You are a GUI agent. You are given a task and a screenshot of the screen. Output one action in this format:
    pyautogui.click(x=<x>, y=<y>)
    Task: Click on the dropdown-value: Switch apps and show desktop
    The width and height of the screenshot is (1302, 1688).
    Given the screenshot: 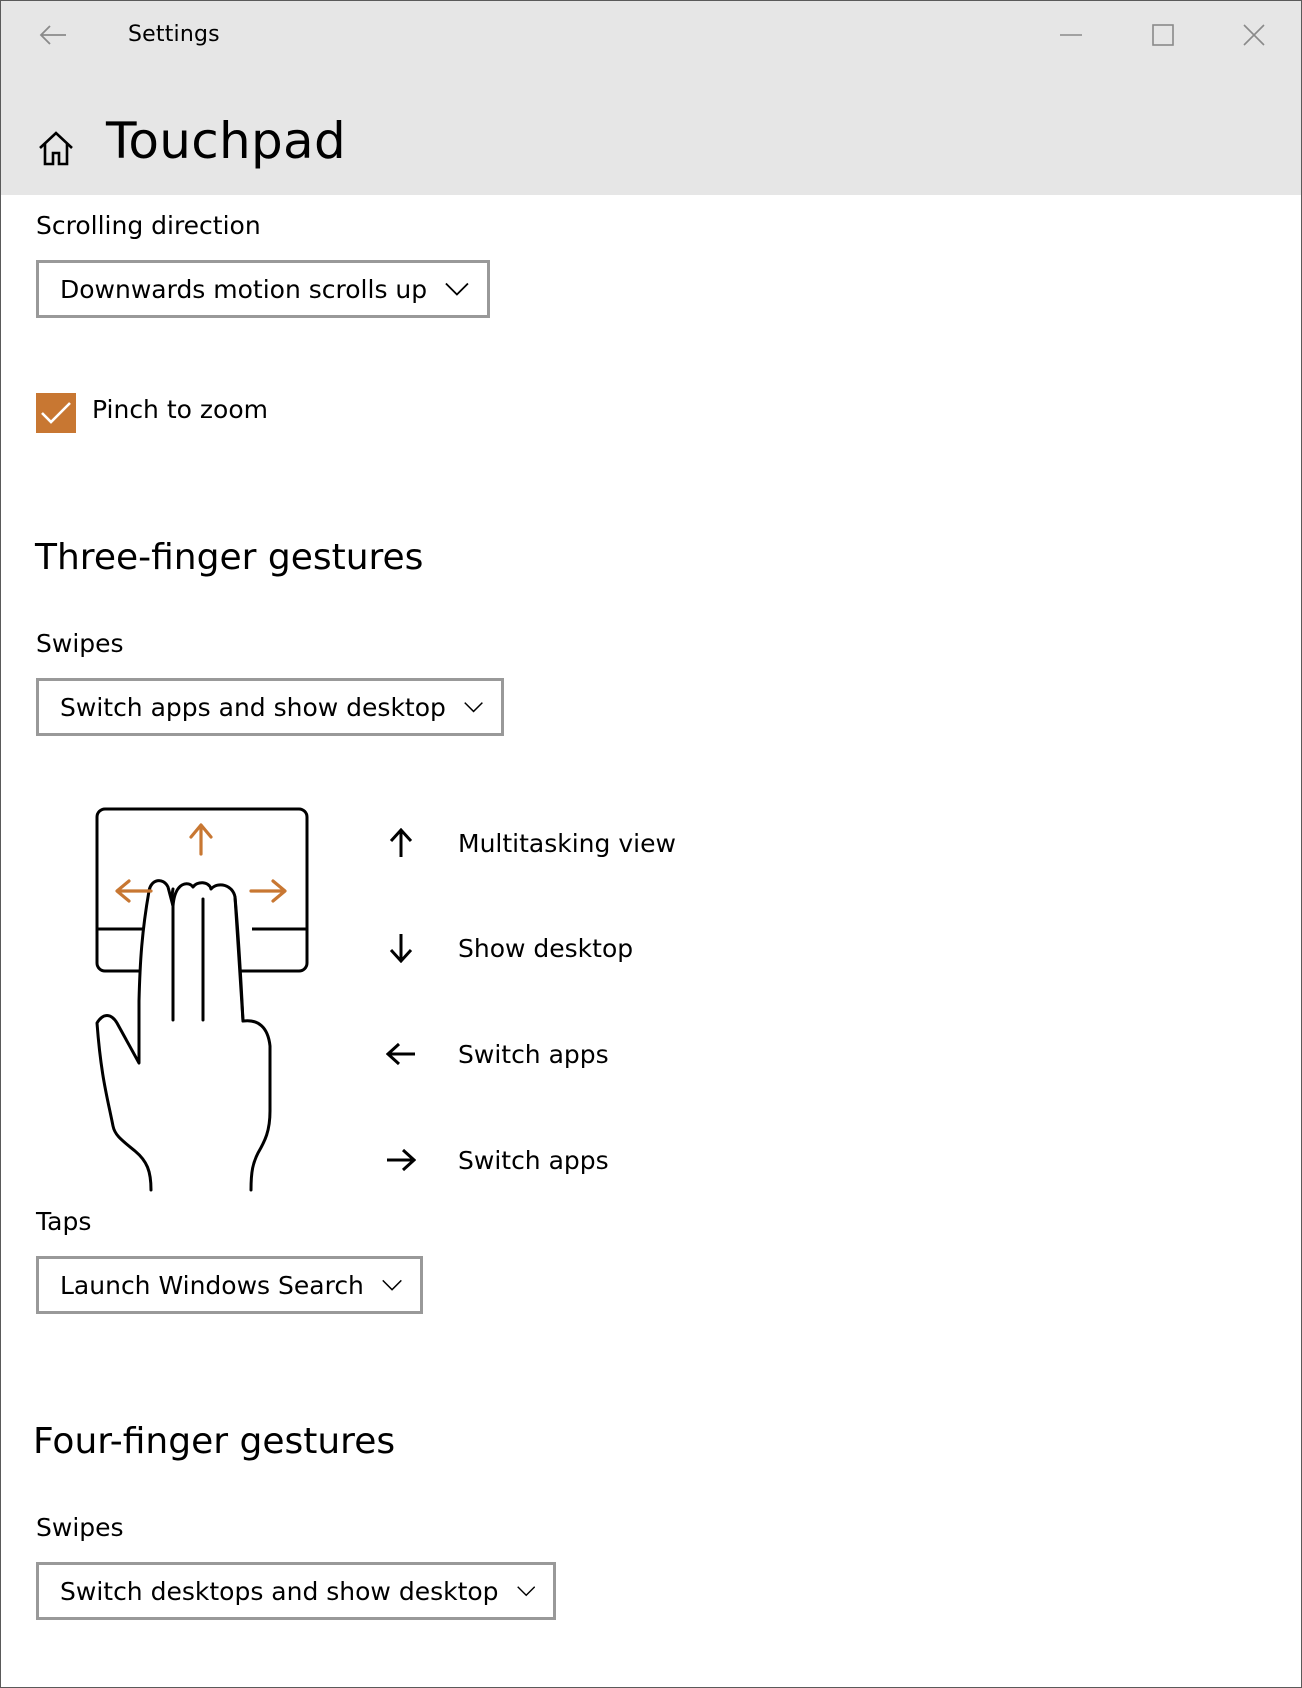 What is the action you would take?
    pyautogui.click(x=253, y=707)
    